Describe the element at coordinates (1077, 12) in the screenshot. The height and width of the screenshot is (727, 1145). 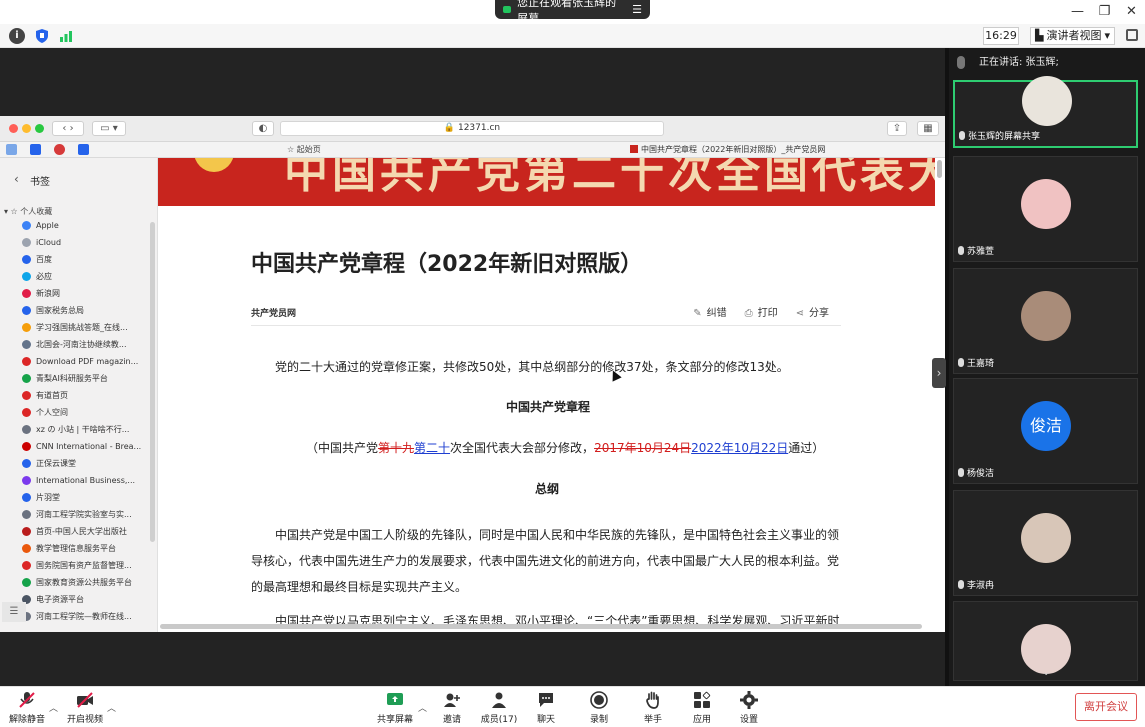
I see `minimize-icon: —` at that location.